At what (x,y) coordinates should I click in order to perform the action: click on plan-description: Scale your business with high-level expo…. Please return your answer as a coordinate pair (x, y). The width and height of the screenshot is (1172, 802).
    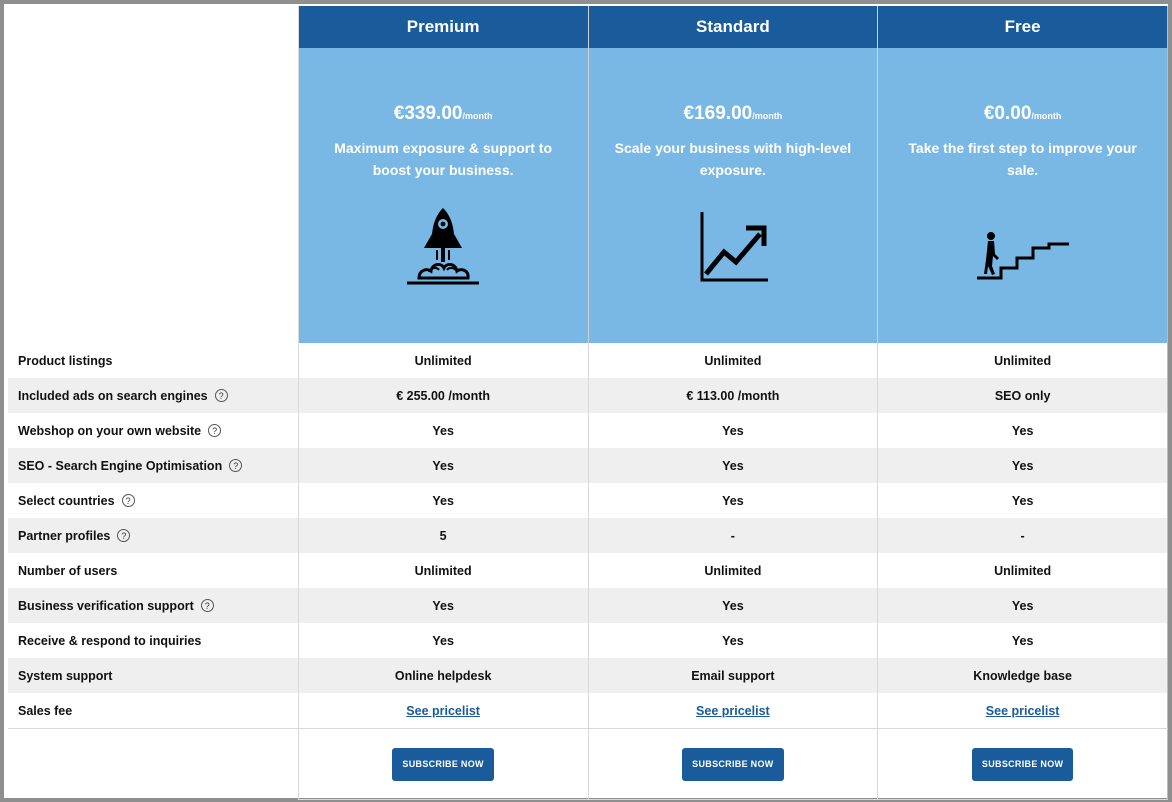
    Looking at the image, I should click on (733, 159).